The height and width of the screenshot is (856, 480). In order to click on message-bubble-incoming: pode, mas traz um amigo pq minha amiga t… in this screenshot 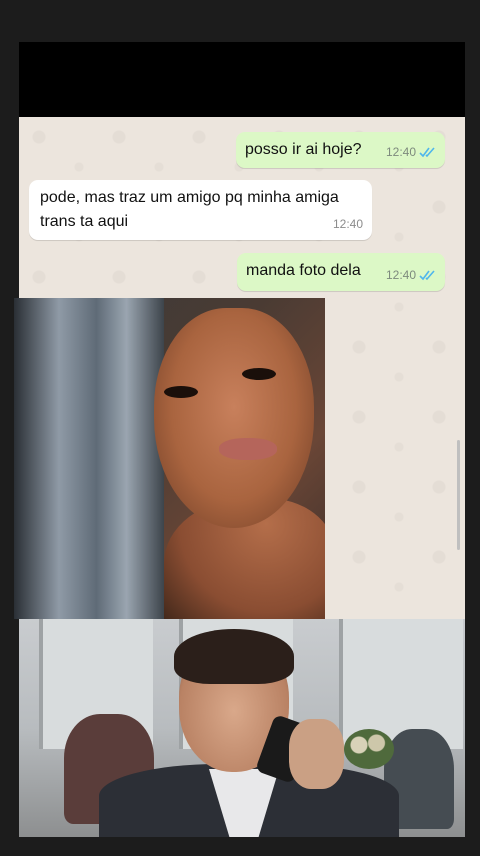, I will do `click(200, 210)`.